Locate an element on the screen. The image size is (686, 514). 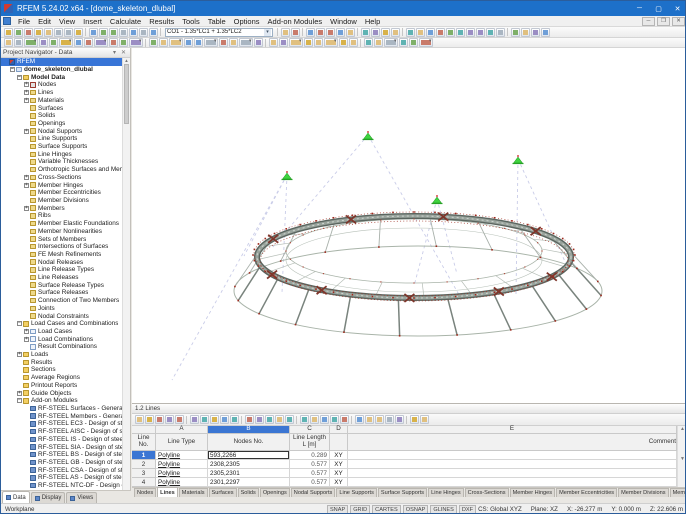
status-button-dxf: DXF is located at coordinates (467, 509).